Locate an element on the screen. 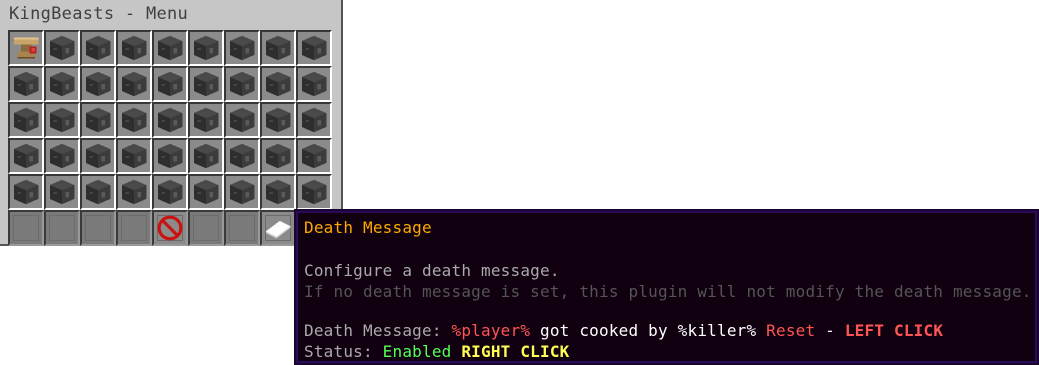 The image size is (1039, 365). death-message-reset: Reset is located at coordinates (786, 330).